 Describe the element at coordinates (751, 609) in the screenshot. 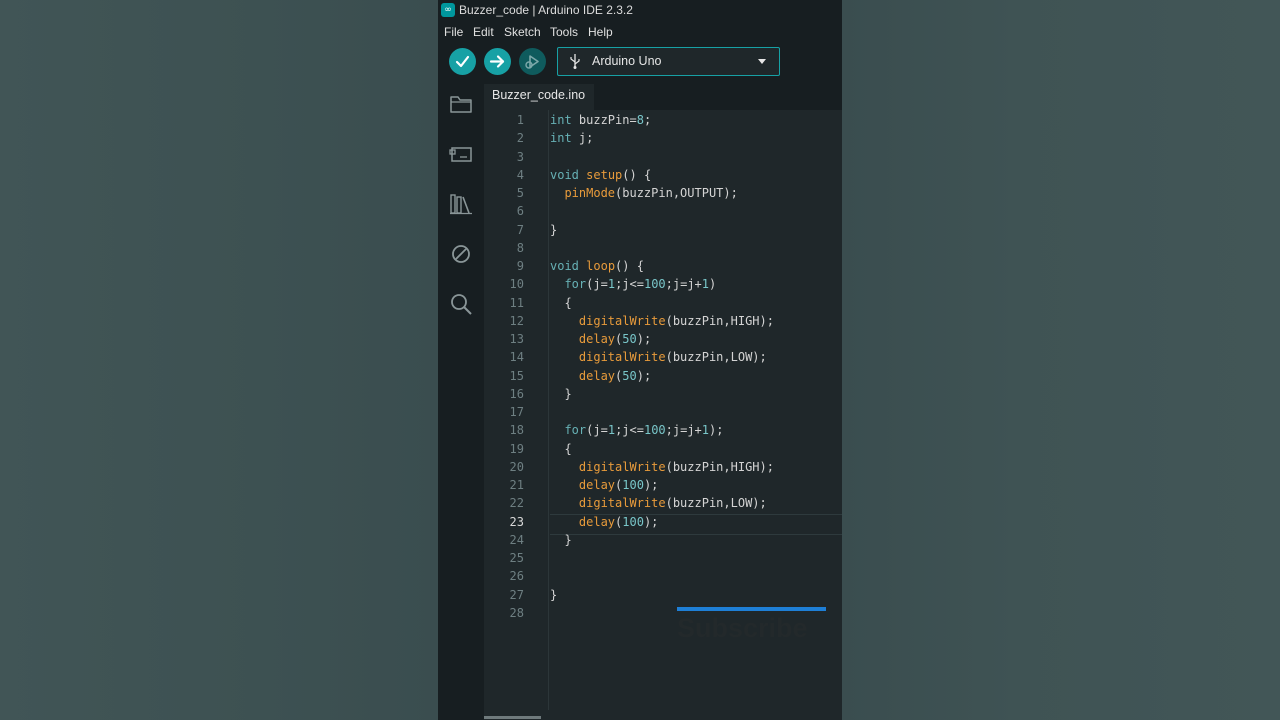

I see `video-progress-bar` at that location.